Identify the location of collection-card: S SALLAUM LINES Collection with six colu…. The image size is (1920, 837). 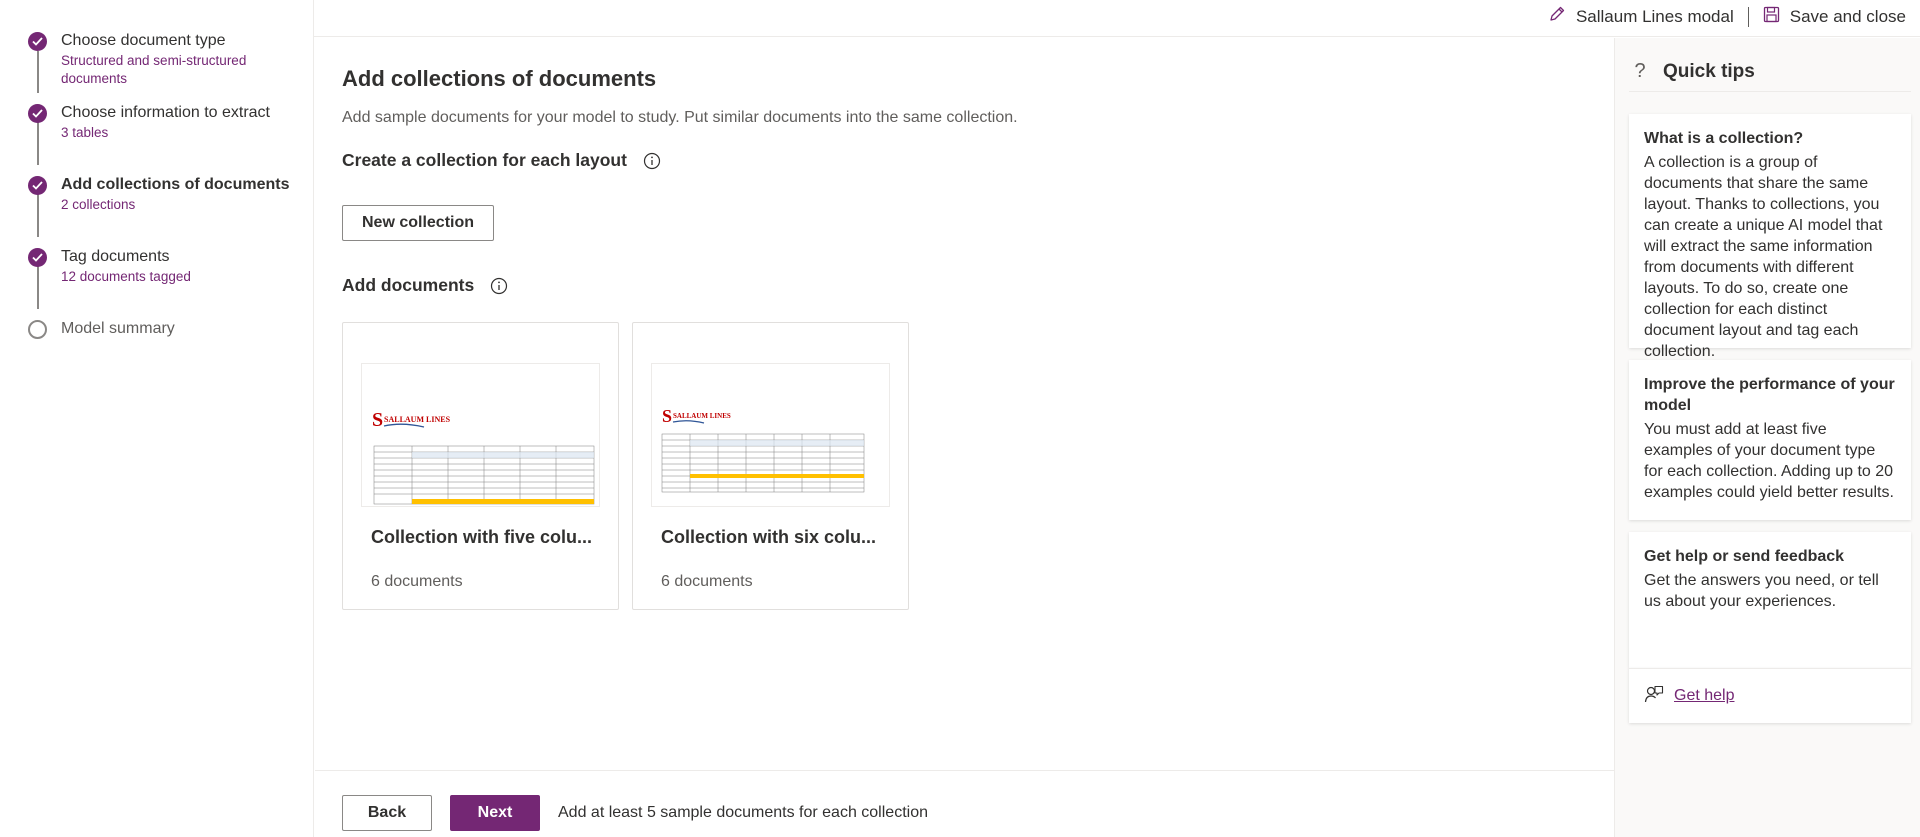
(770, 466).